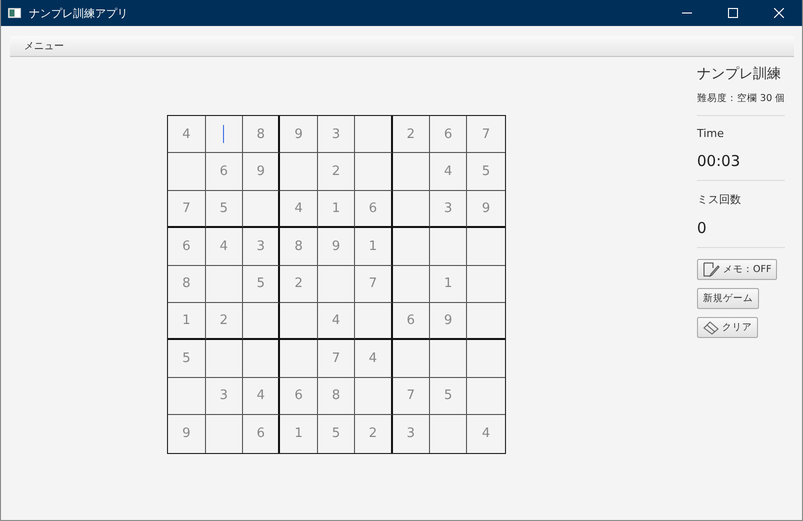 This screenshot has height=521, width=803. I want to click on pencil-note-icon, so click(711, 269).